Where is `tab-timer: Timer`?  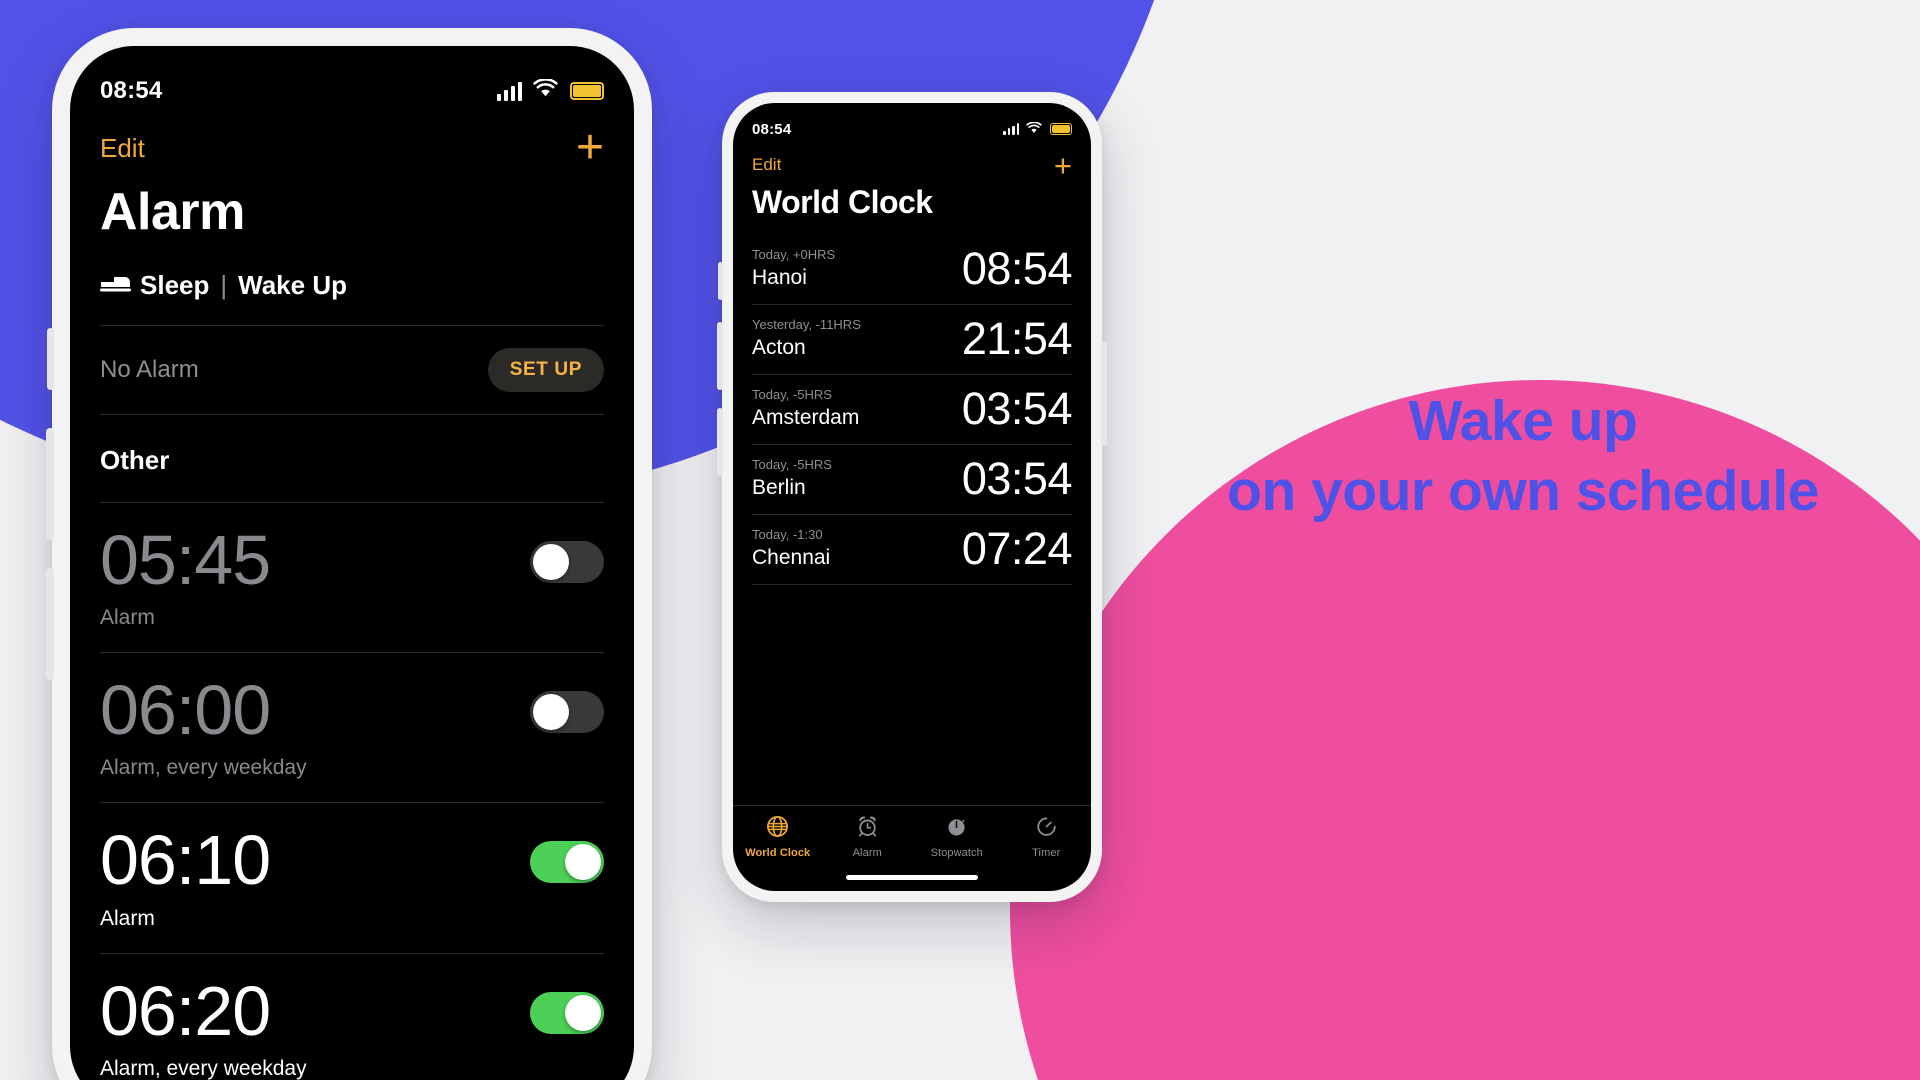
tab-timer: Timer is located at coordinates (1047, 837).